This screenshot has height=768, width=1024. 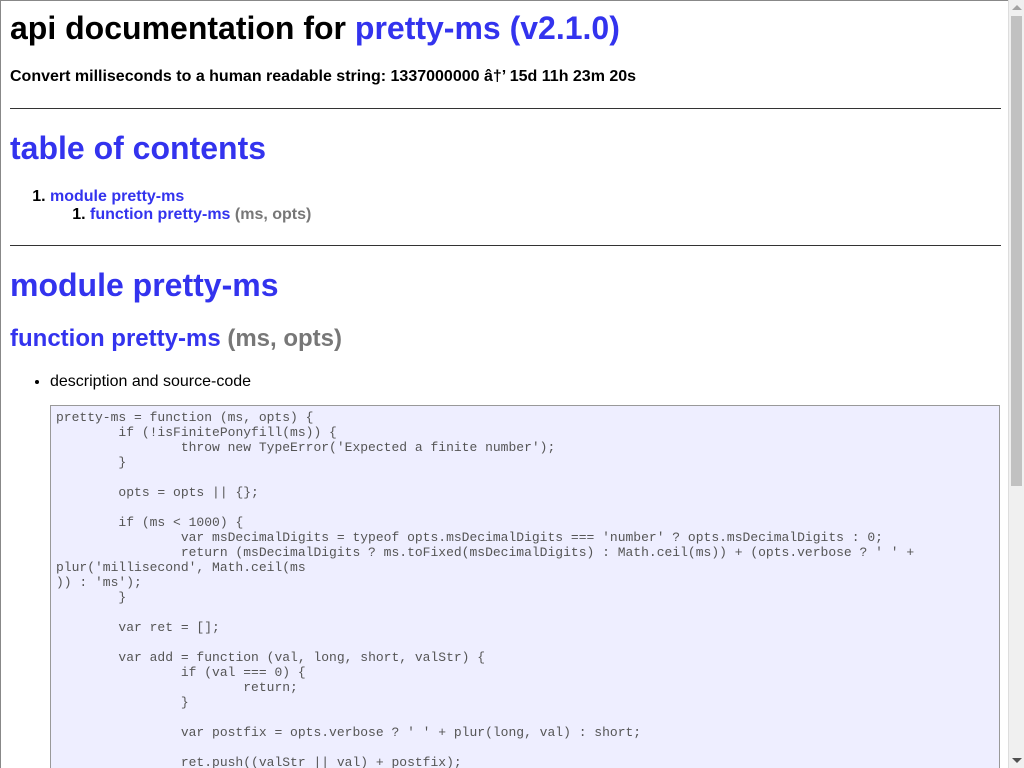 I want to click on toc-link-function-pretty-ms: function pretty-ms, so click(x=160, y=214).